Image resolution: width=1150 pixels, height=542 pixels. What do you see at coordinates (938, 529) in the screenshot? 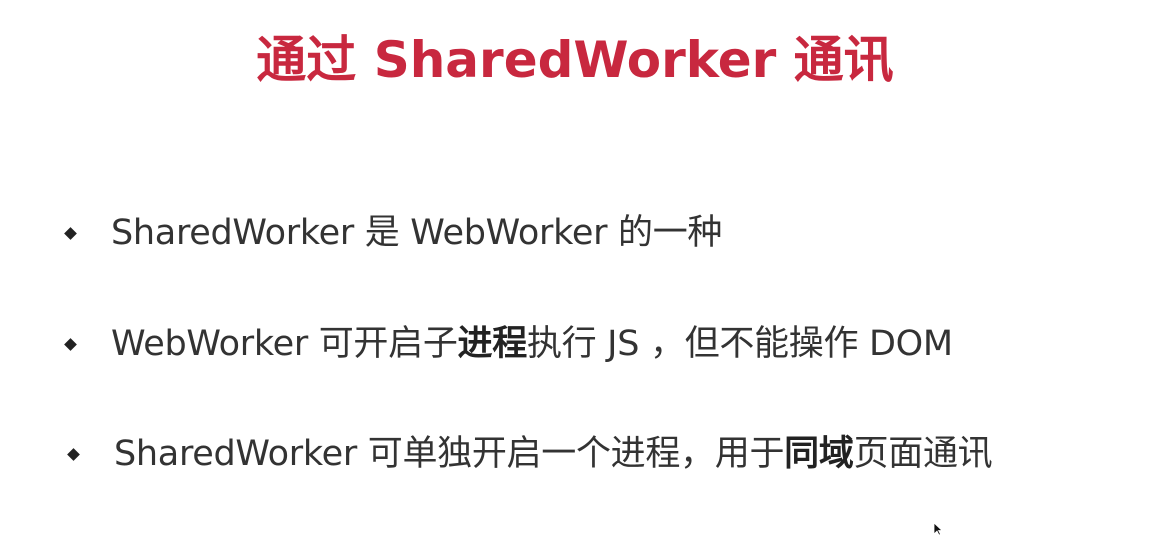
I see `mouse-pointer-icon` at bounding box center [938, 529].